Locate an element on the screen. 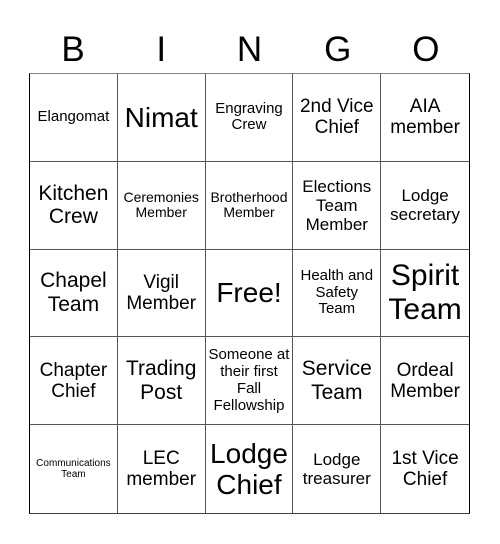 Image resolution: width=500 pixels, height=544 pixels. bingo-cell: Service Team is located at coordinates (337, 381).